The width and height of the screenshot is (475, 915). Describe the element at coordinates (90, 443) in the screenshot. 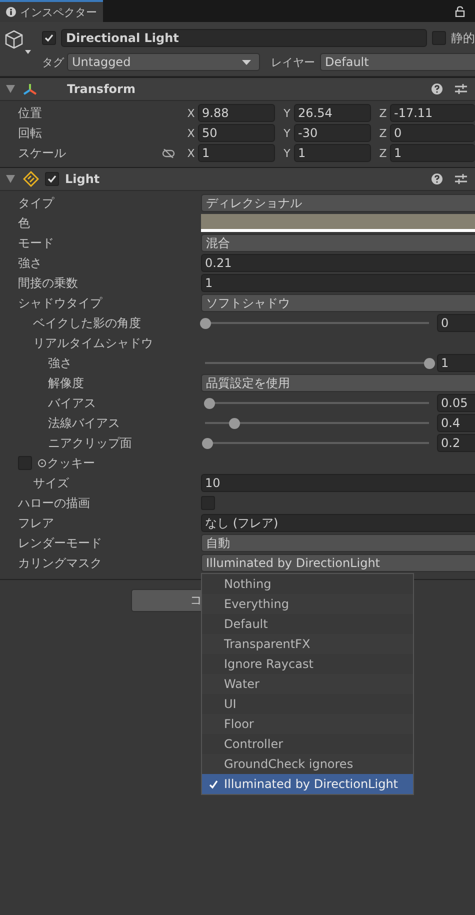

I see `property-label: ニアクリップ面` at that location.